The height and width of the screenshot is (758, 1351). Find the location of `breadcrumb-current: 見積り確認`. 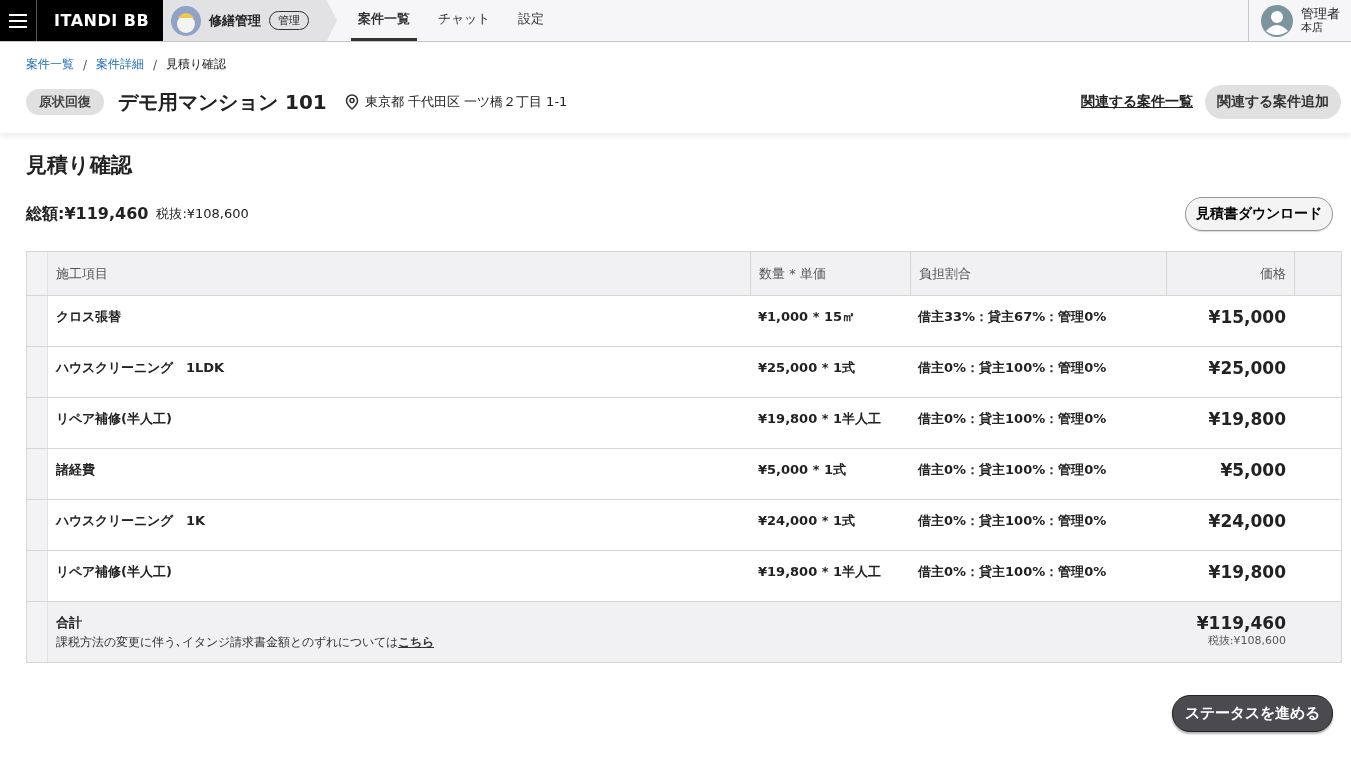

breadcrumb-current: 見積り確認 is located at coordinates (196, 64).